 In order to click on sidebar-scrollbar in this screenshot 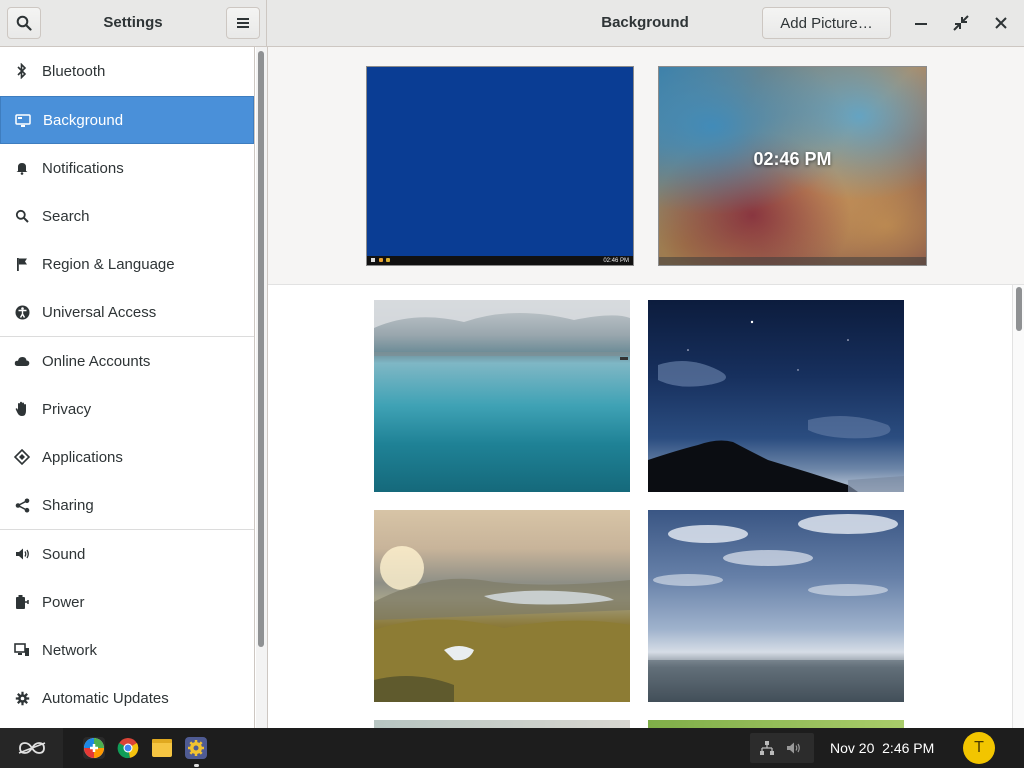, I will do `click(262, 387)`.